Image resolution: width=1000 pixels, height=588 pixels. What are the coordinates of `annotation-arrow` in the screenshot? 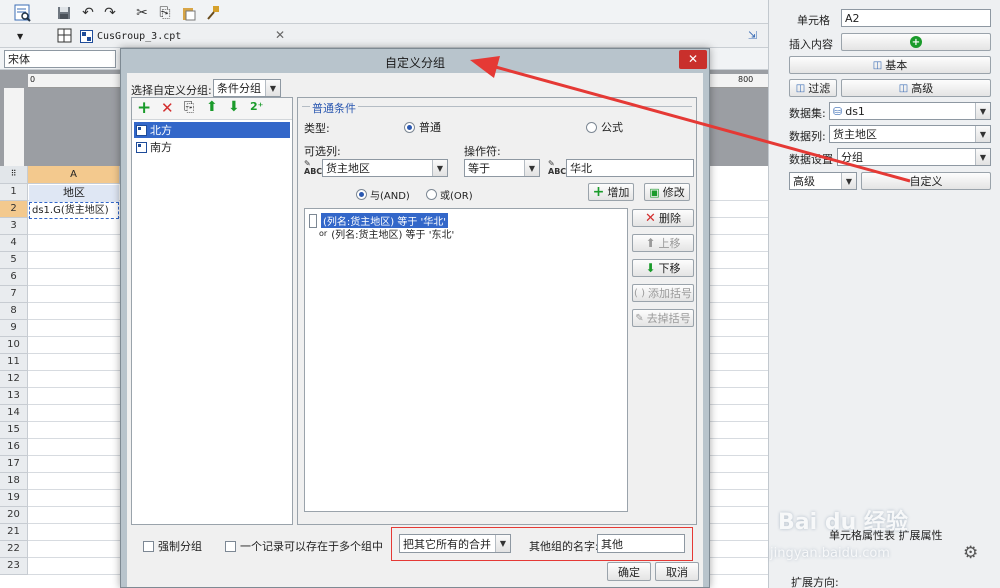 It's located at (690, 119).